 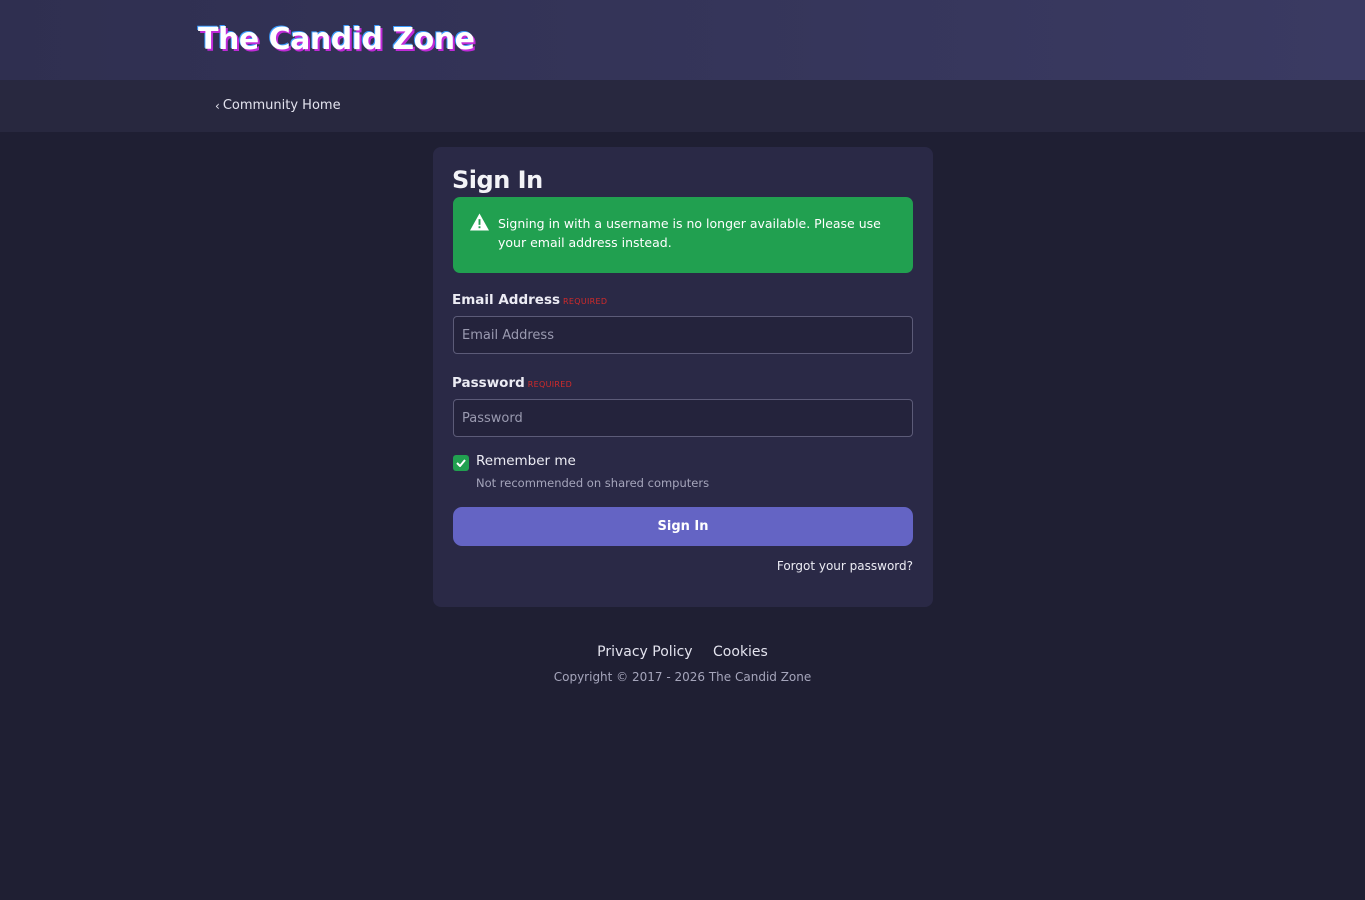 What do you see at coordinates (488, 383) in the screenshot?
I see `password-label-text: Password` at bounding box center [488, 383].